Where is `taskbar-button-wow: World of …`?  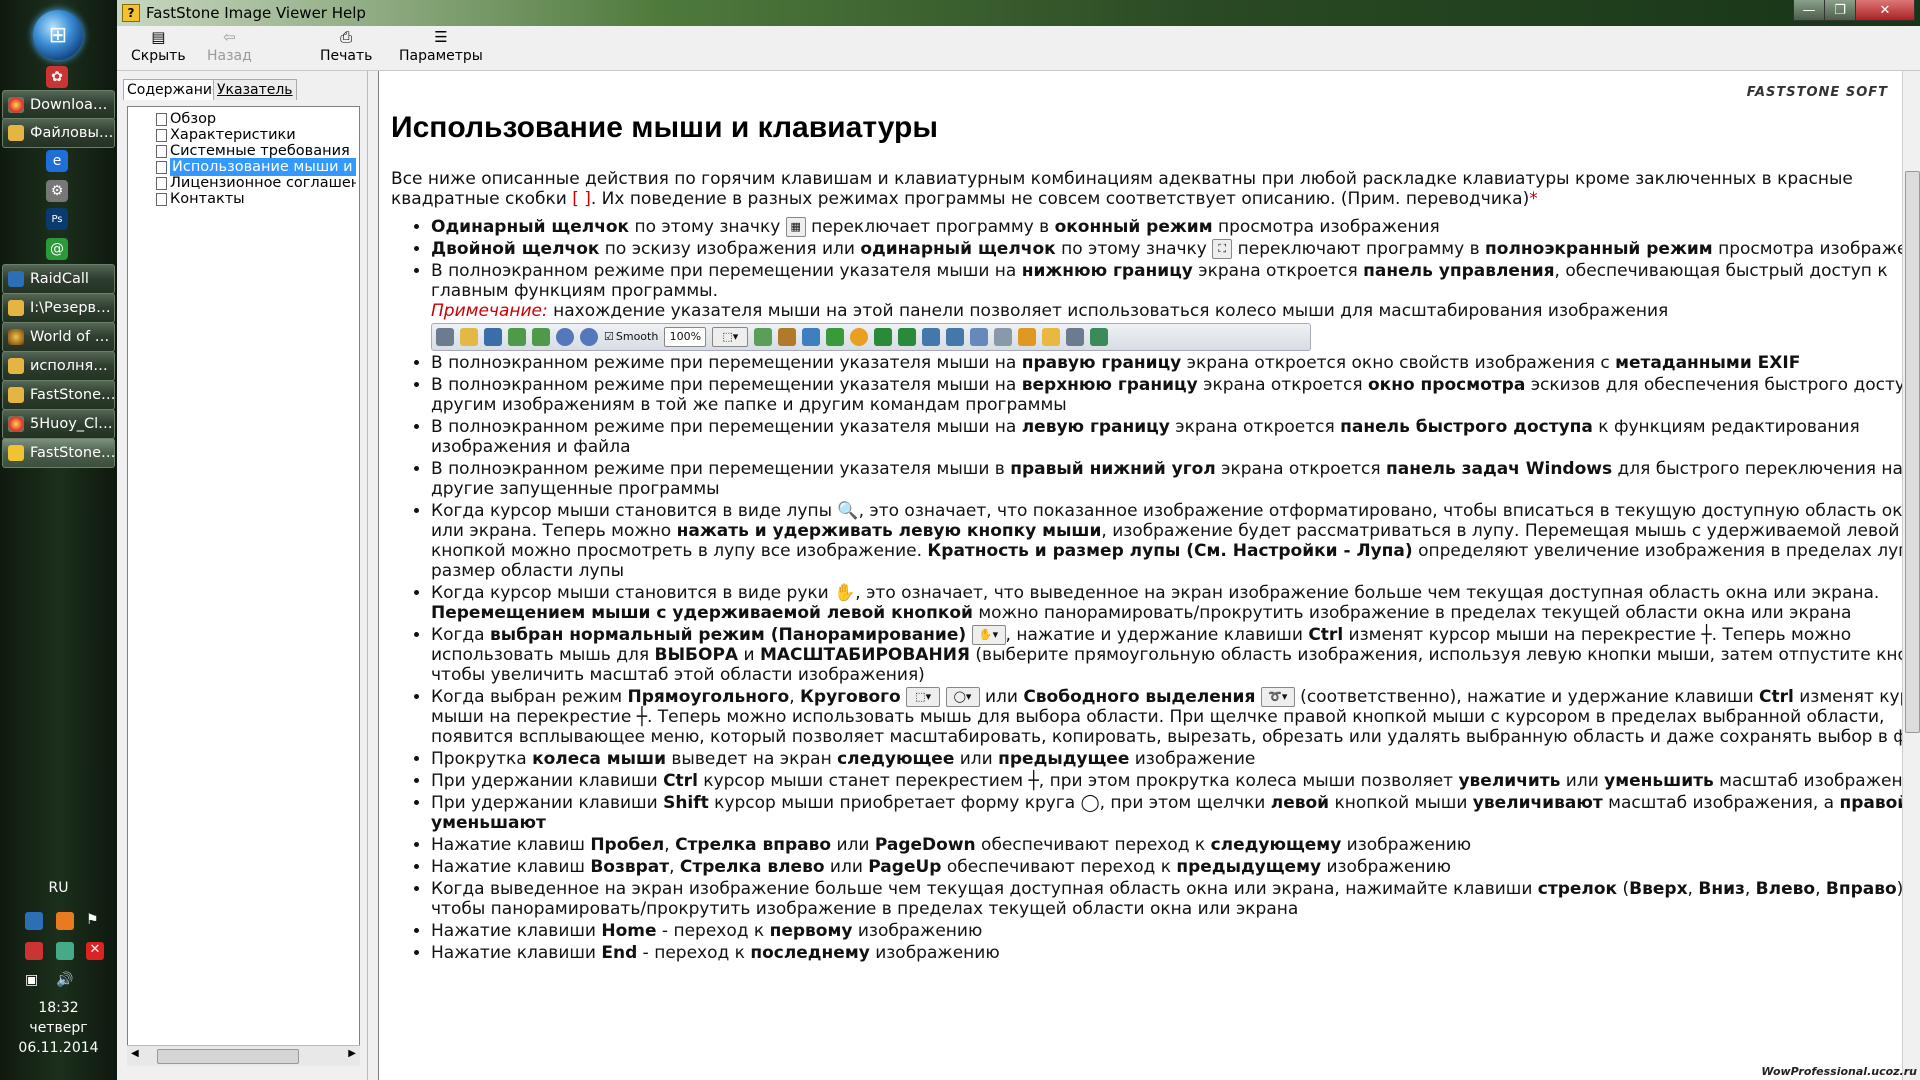 taskbar-button-wow: World of … is located at coordinates (58, 337).